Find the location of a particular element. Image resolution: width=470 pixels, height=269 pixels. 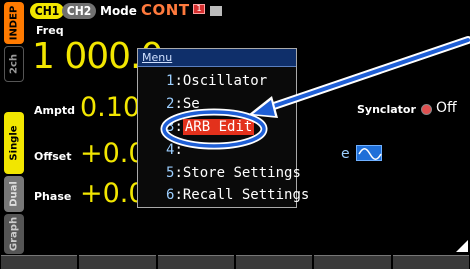

tab-single: Single is located at coordinates (14, 143).